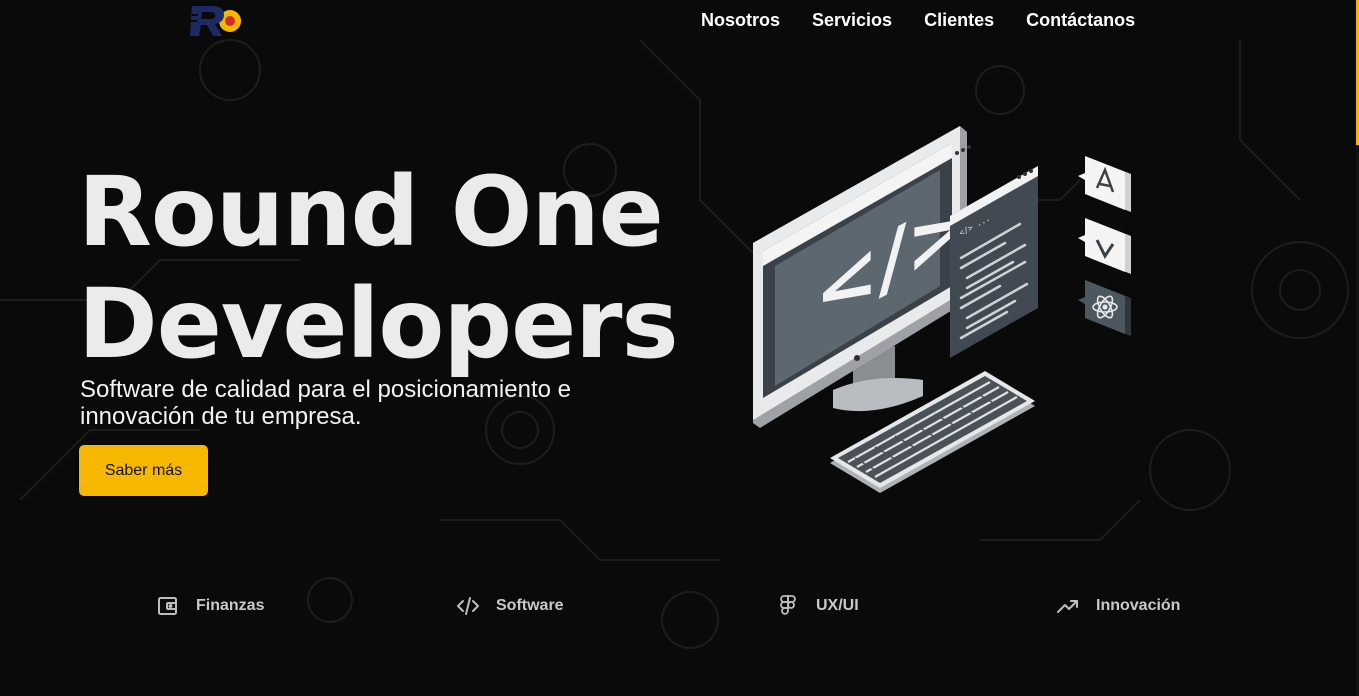 This screenshot has width=1359, height=696. I want to click on feature-ux-ui: UX/UI, so click(817, 606).